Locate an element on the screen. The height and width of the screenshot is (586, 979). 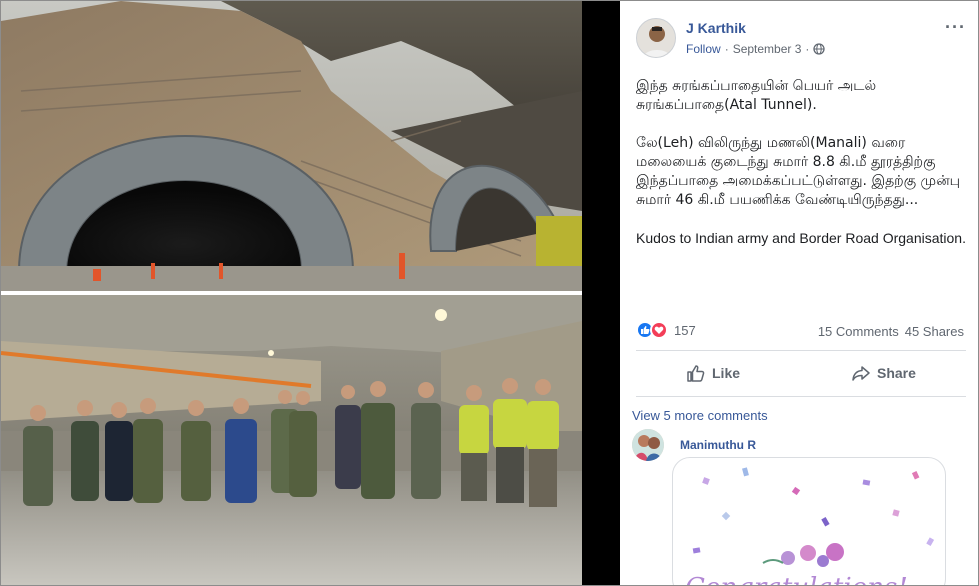
divider-bottom is located at coordinates (801, 396).